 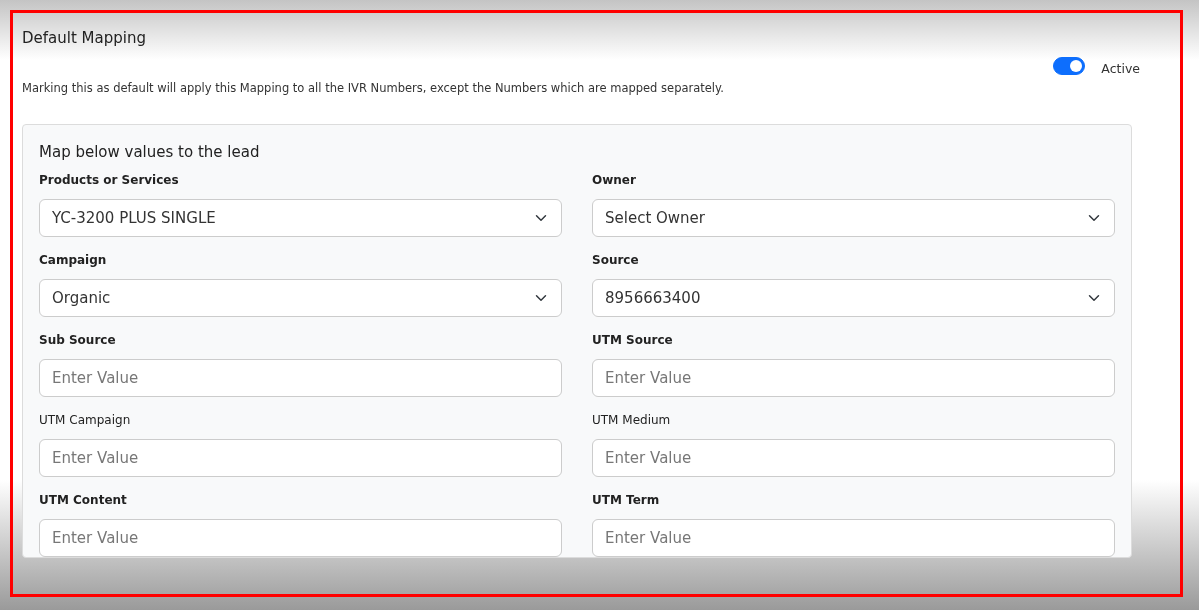 What do you see at coordinates (853, 298) in the screenshot?
I see `dropdown-field: 8956663400` at bounding box center [853, 298].